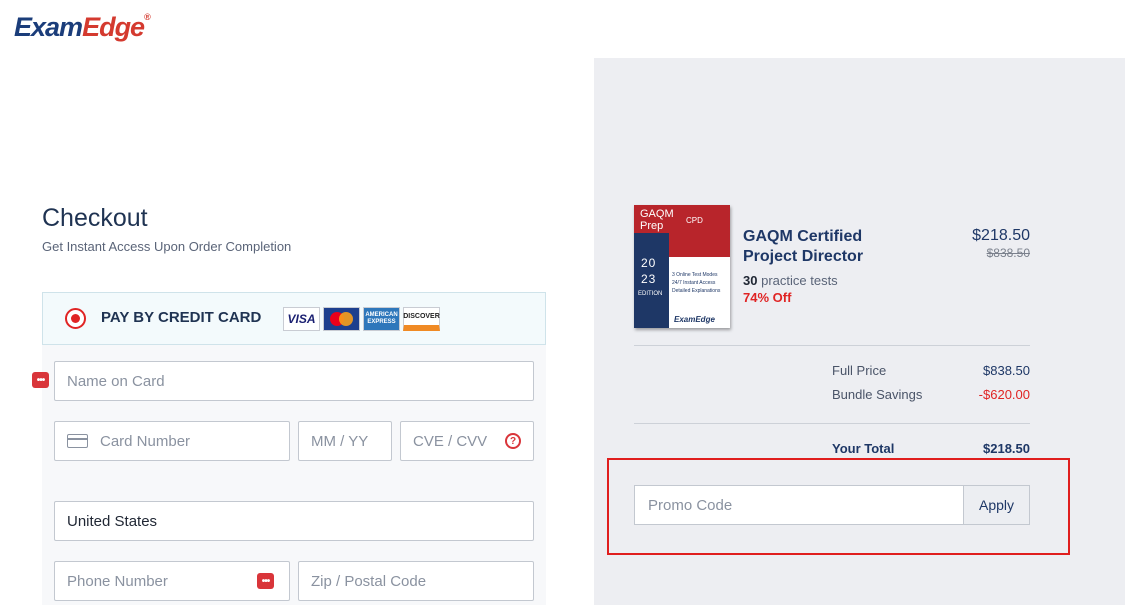  Describe the element at coordinates (649, 271) in the screenshot. I see `cover-year-text: 20 23` at that location.